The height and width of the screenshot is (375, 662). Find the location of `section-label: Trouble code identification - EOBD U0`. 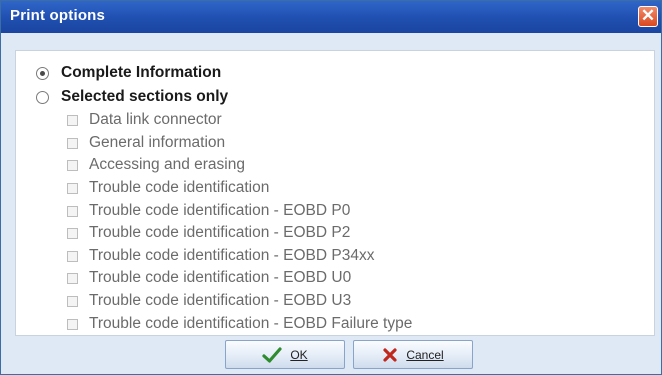

section-label: Trouble code identification - EOBD U0 is located at coordinates (220, 277).